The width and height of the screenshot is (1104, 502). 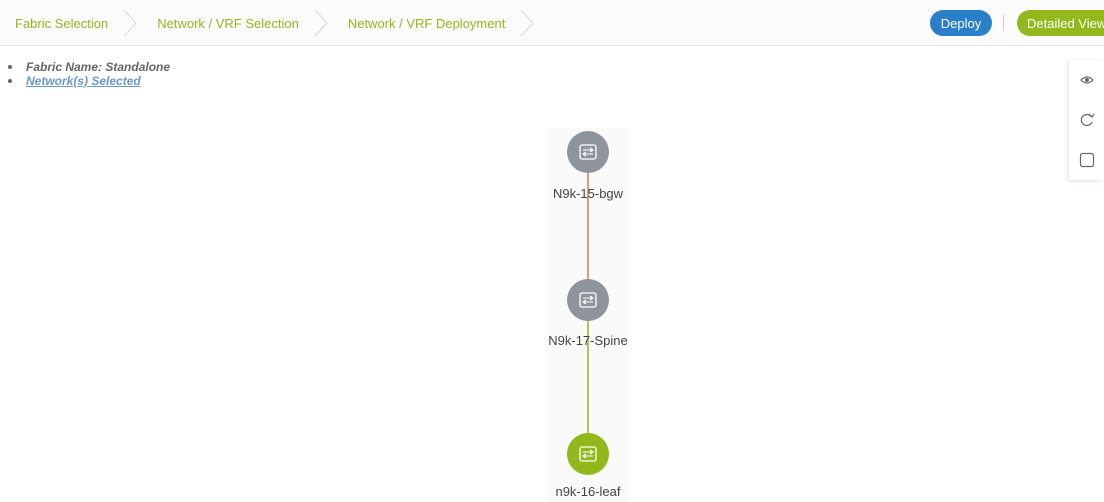 I want to click on node-n9k-15-bgw, so click(x=588, y=152).